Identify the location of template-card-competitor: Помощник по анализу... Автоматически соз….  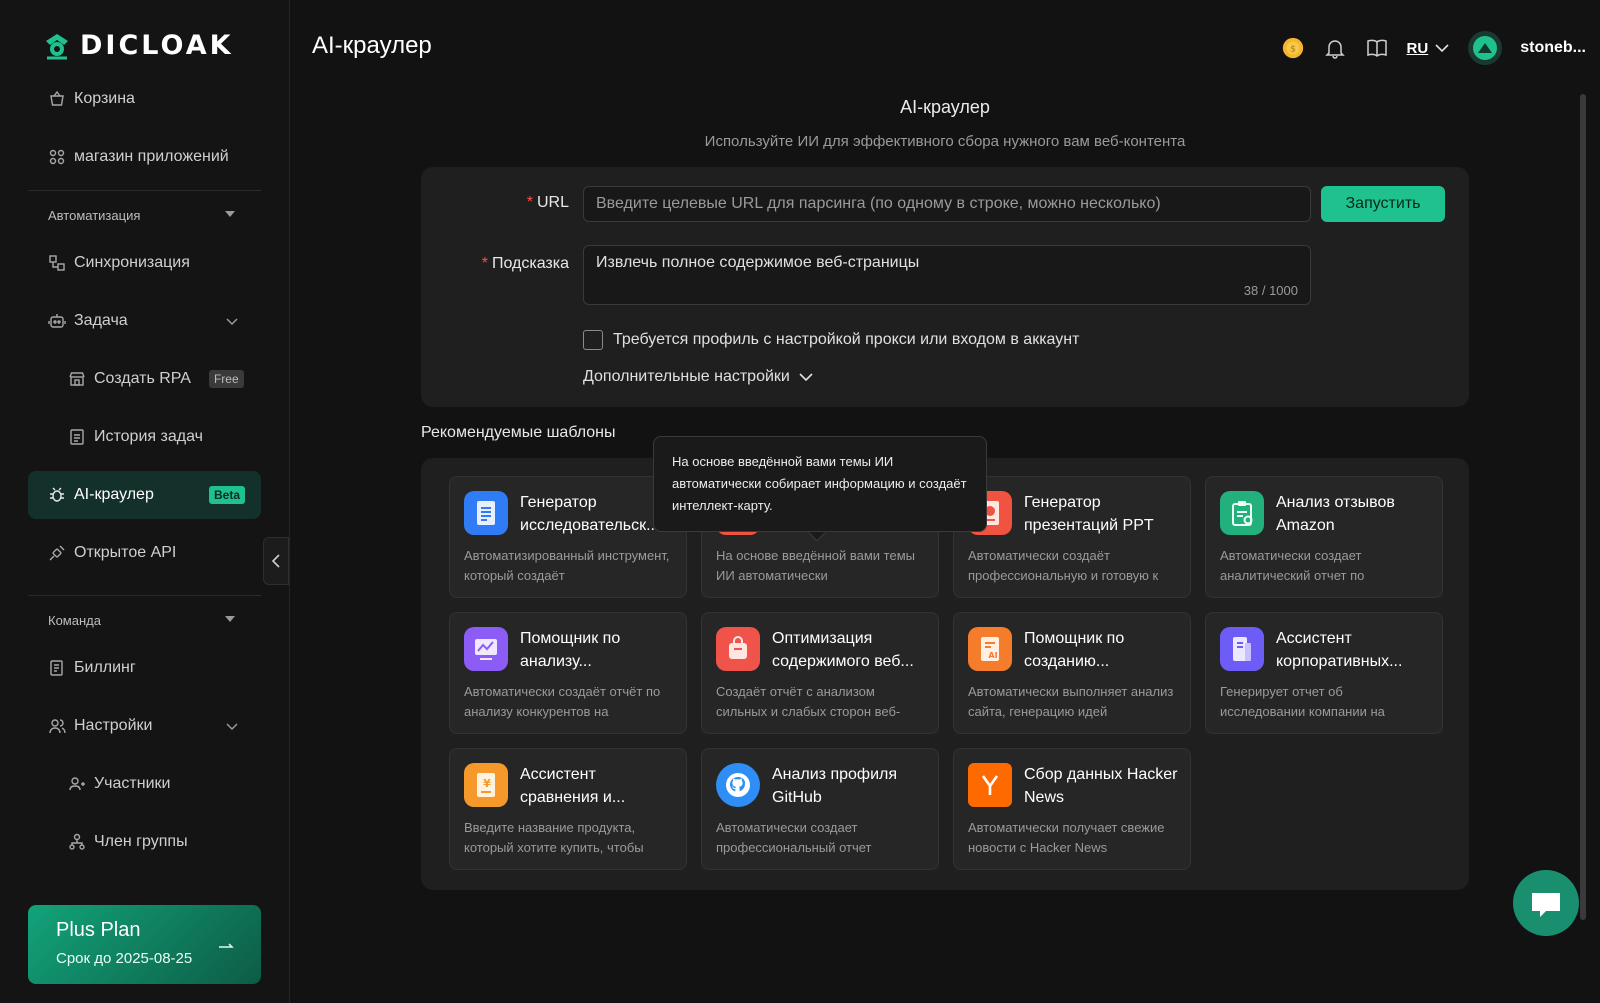
(568, 673).